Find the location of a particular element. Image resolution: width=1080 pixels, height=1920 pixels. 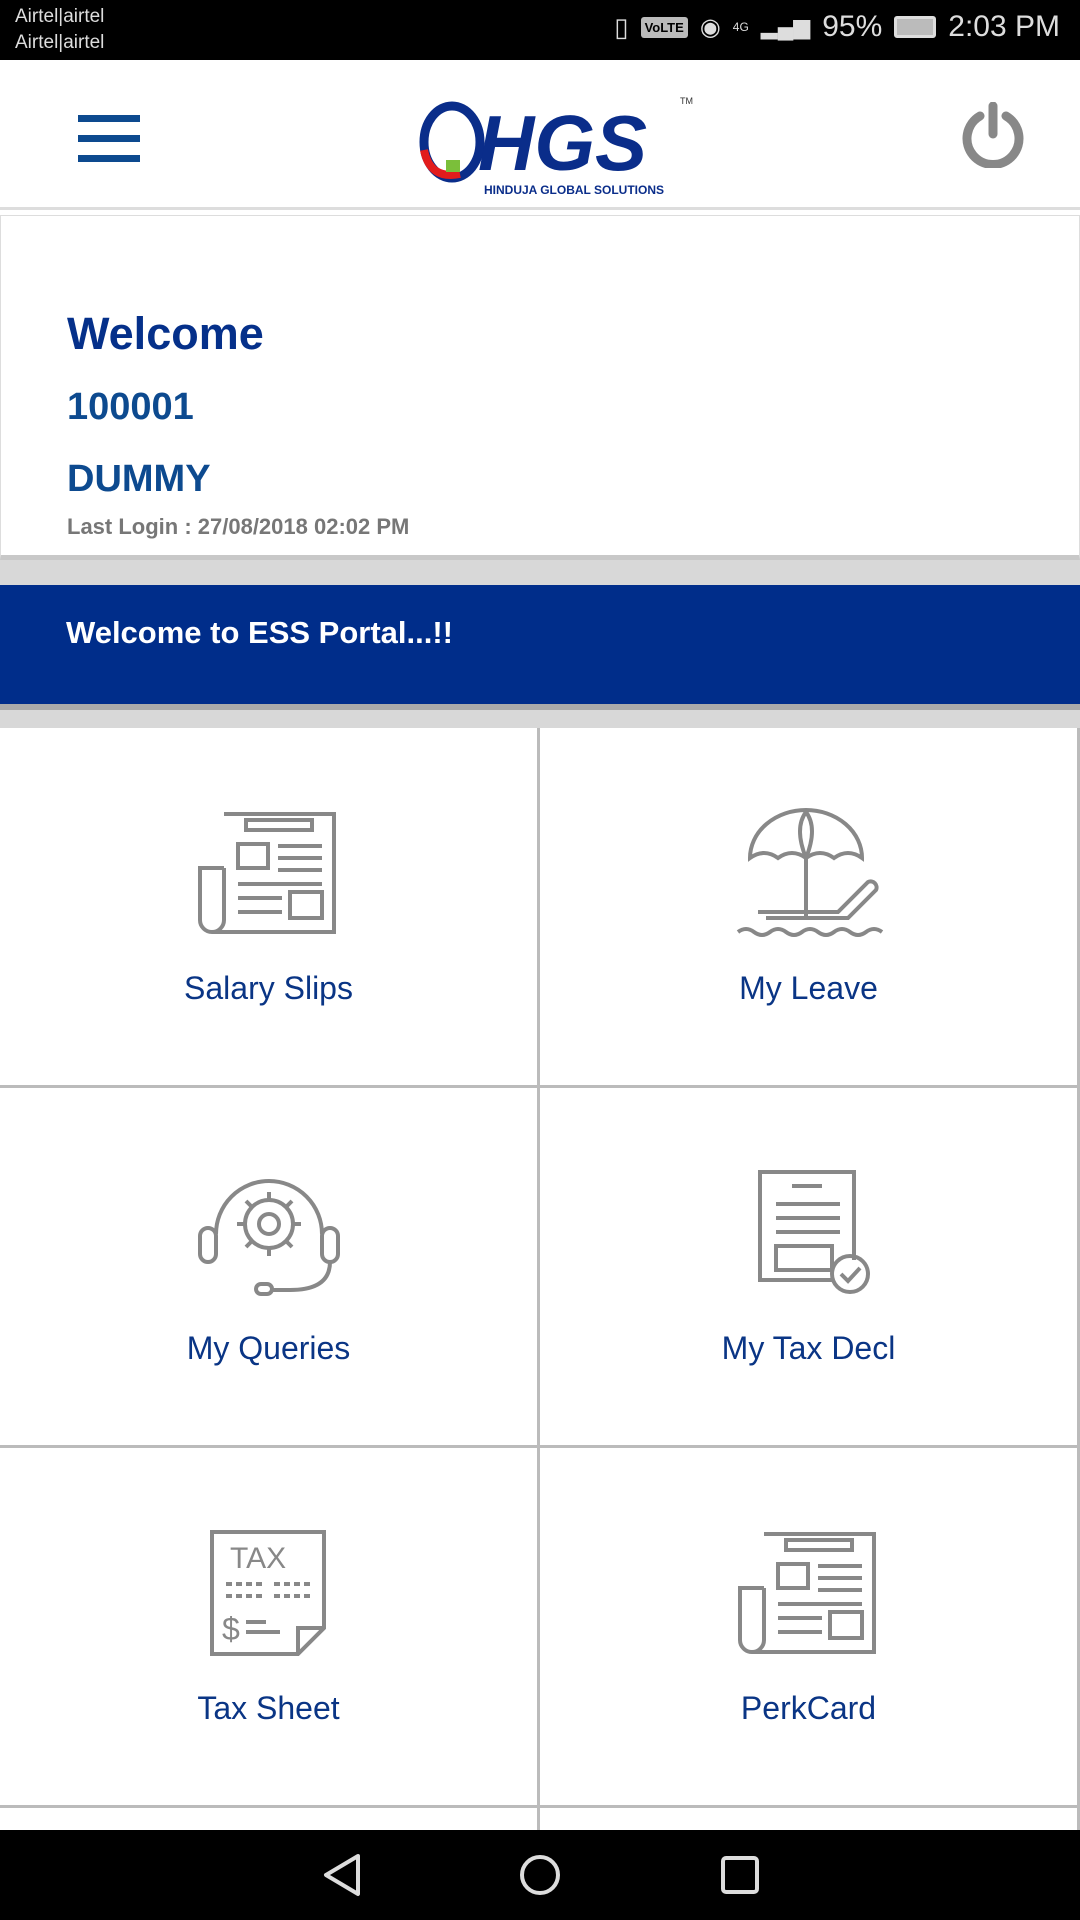

tile-label: Tax Sheet is located at coordinates (268, 1708).